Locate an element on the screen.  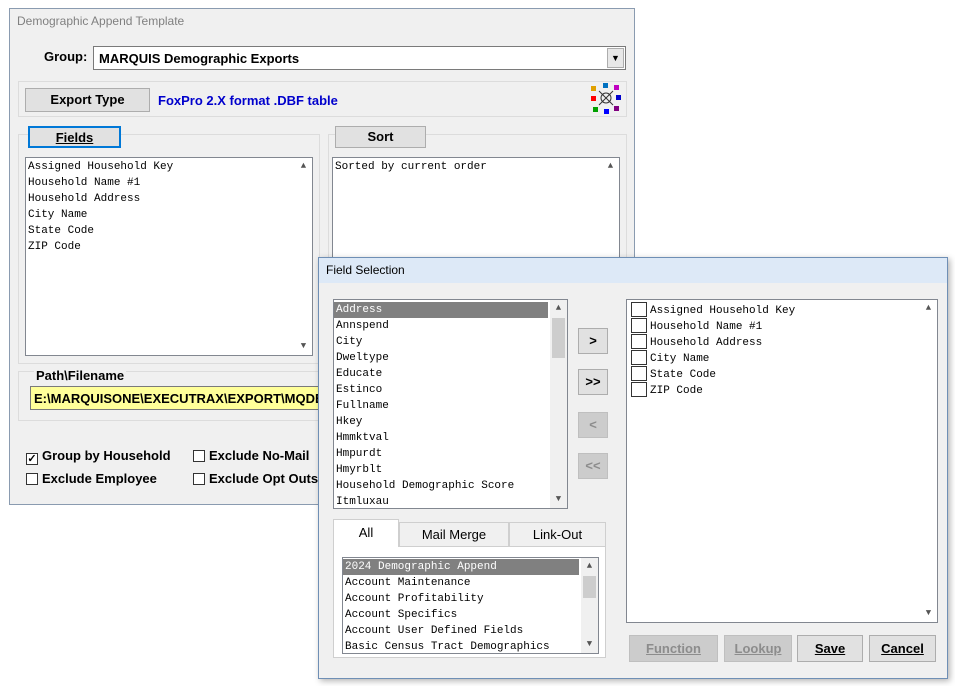
list-item: Annspend is located at coordinates (450, 326).